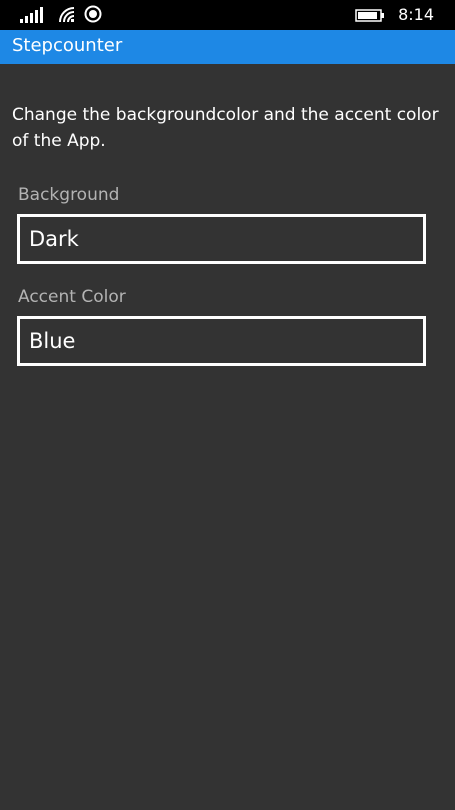 The image size is (455, 810). What do you see at coordinates (227, 47) in the screenshot?
I see `title-bar: Stepcounter` at bounding box center [227, 47].